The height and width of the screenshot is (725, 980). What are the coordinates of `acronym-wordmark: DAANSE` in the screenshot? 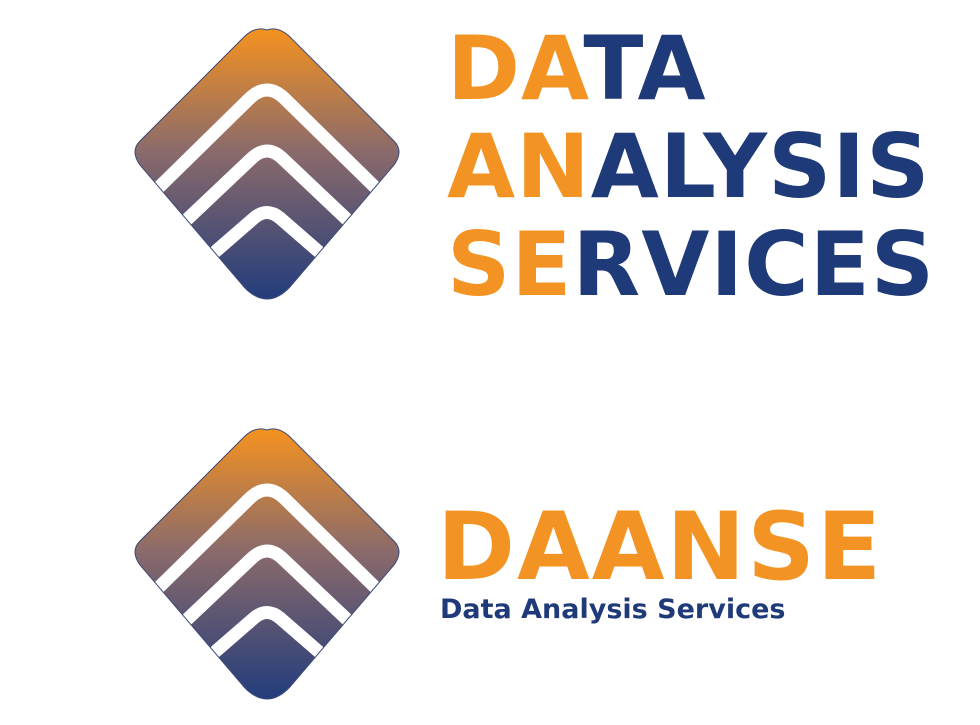 It's located at (660, 547).